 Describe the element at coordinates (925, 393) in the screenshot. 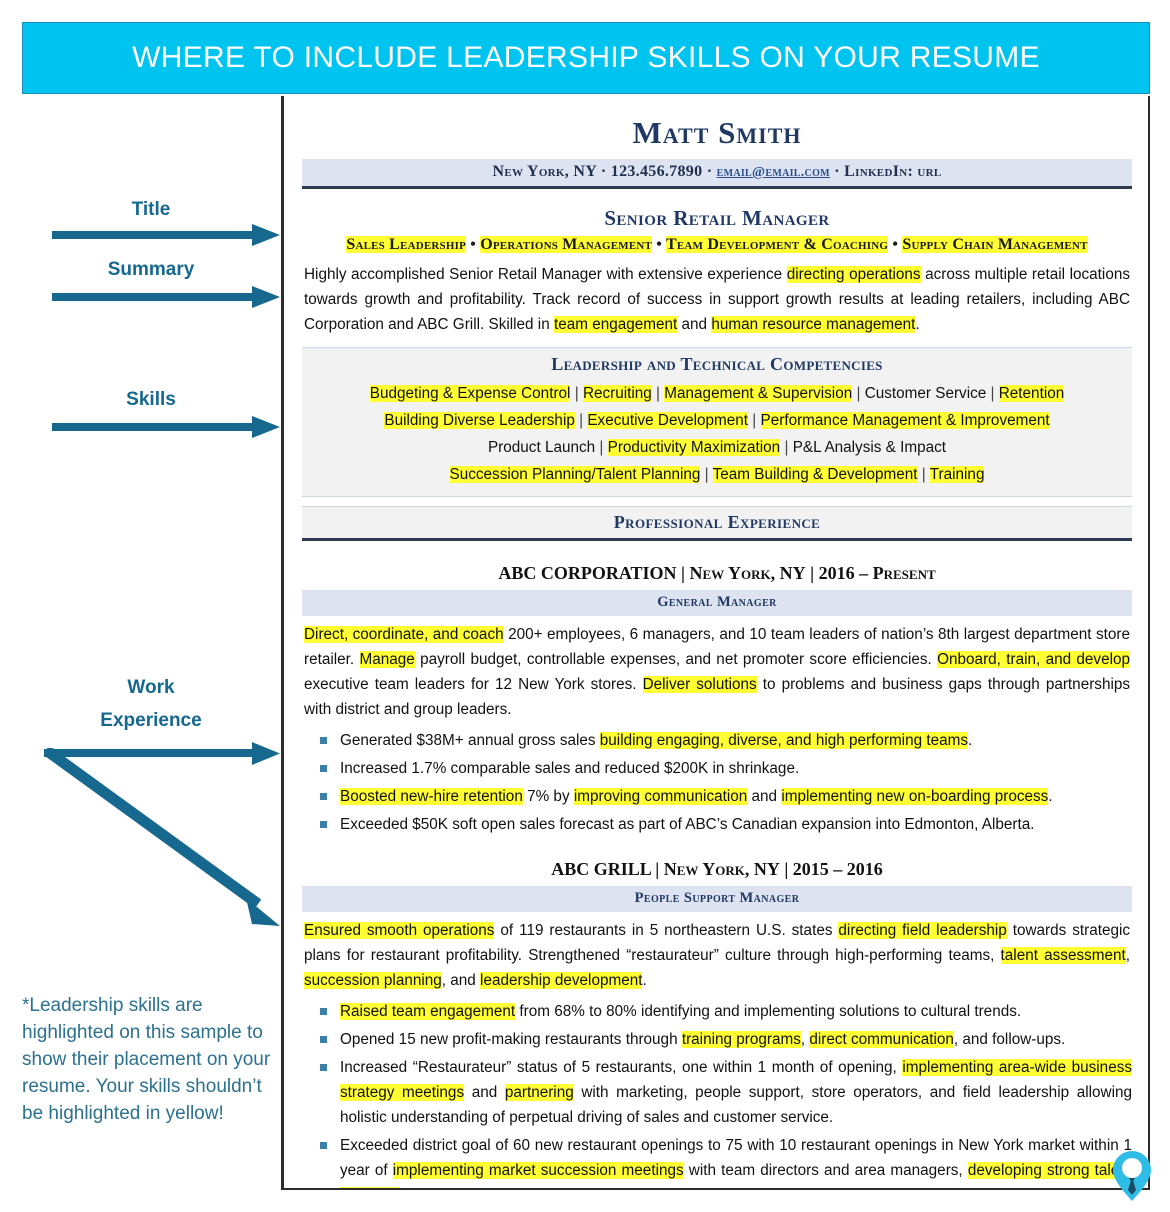

I see `competency-item-0-3: Customer Service` at that location.